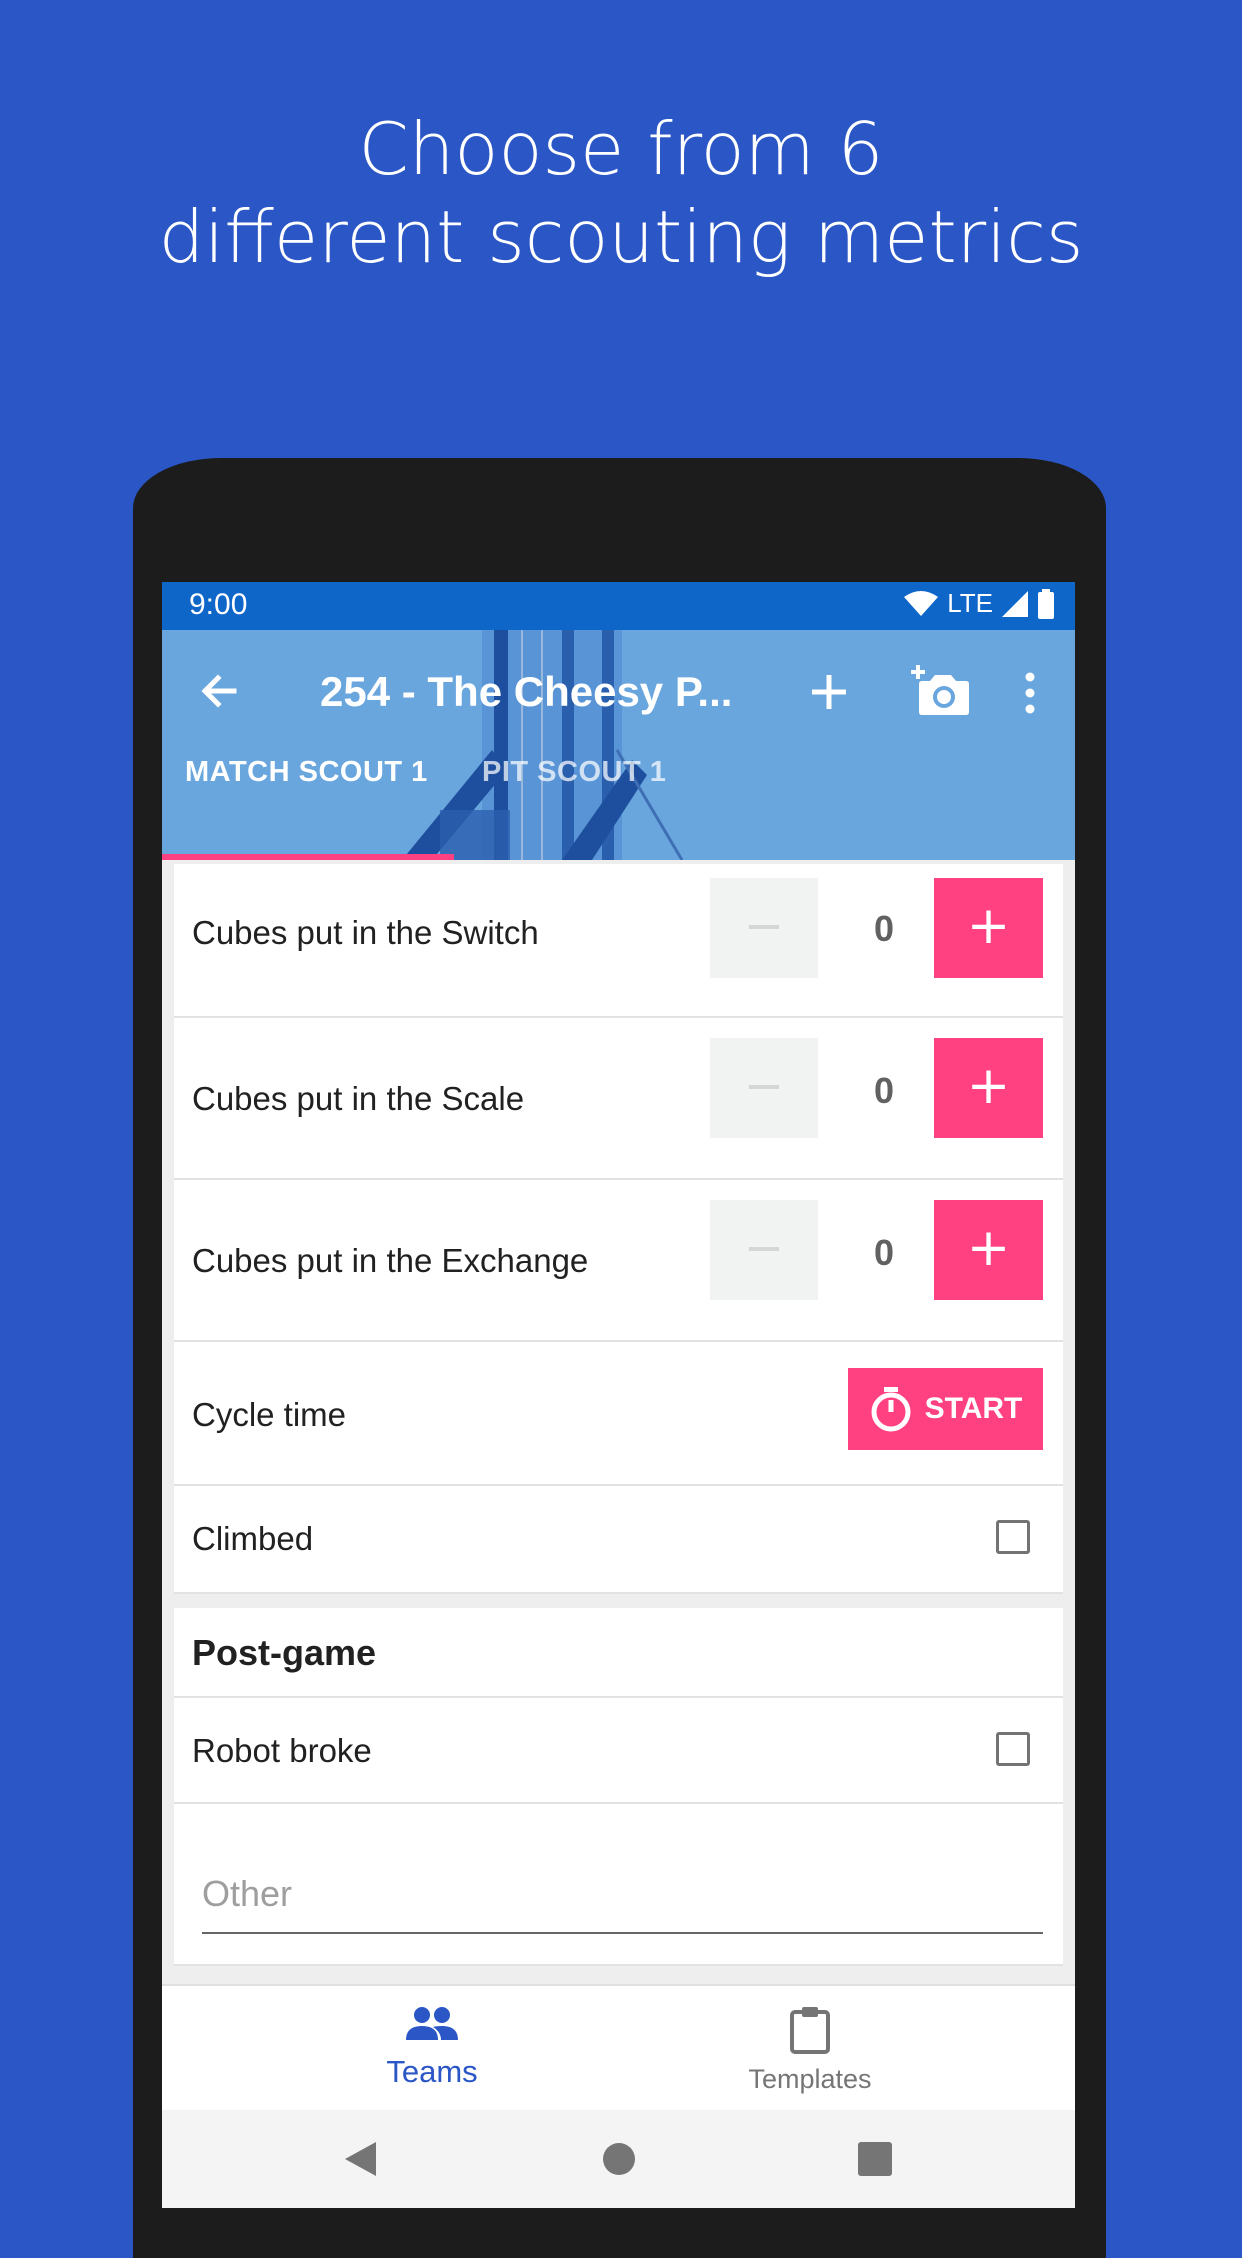 The width and height of the screenshot is (1242, 2258). I want to click on nav-item-teams: Teams, so click(432, 2048).